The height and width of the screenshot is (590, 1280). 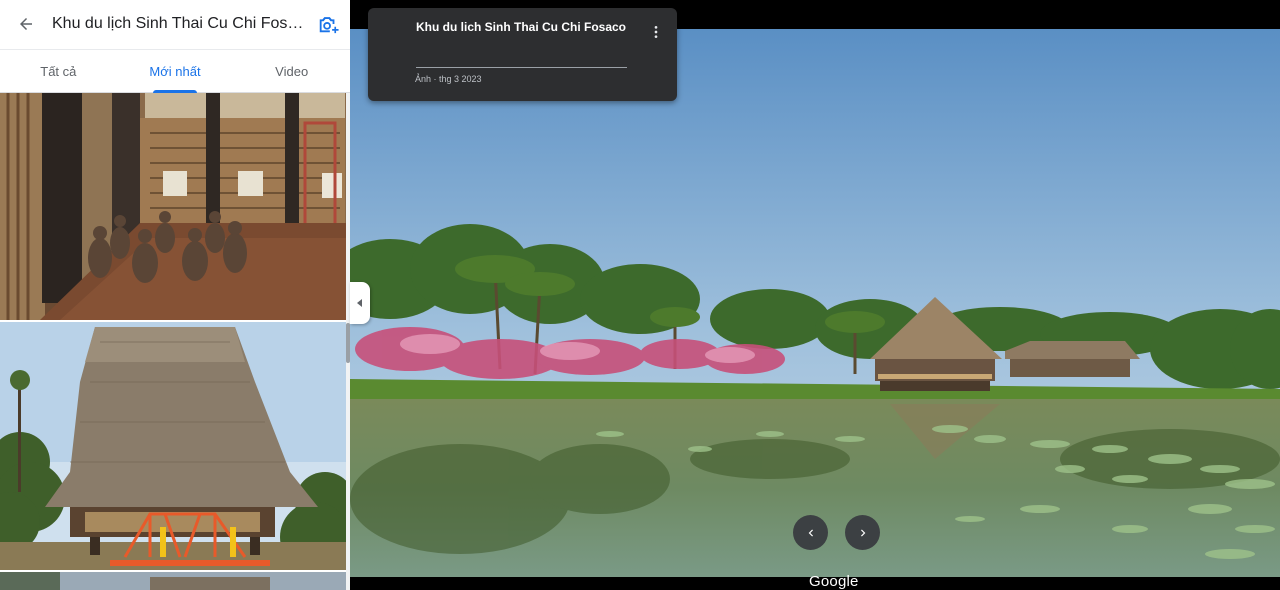 I want to click on more-vert-icon, so click(x=656, y=32).